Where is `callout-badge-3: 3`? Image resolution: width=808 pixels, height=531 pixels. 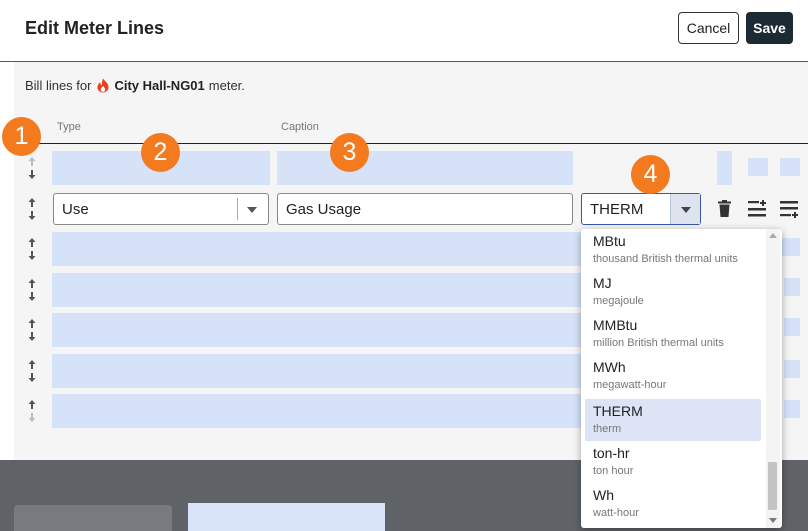
callout-badge-3: 3 is located at coordinates (349, 152).